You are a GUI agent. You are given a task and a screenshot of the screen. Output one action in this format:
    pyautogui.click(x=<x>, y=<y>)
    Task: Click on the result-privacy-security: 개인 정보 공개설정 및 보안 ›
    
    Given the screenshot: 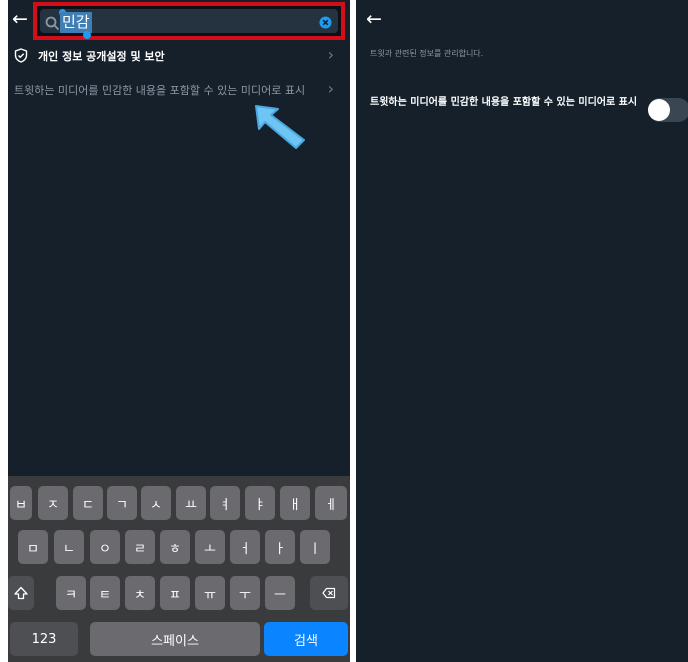 What is the action you would take?
    pyautogui.click(x=179, y=56)
    